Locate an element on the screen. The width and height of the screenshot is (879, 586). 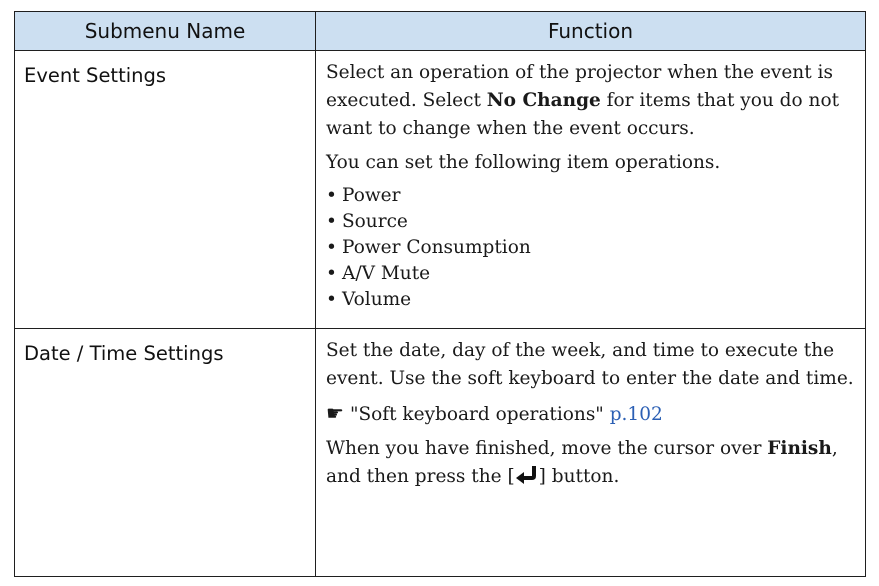
header-submenu-name: Submenu Name is located at coordinates (165, 31).